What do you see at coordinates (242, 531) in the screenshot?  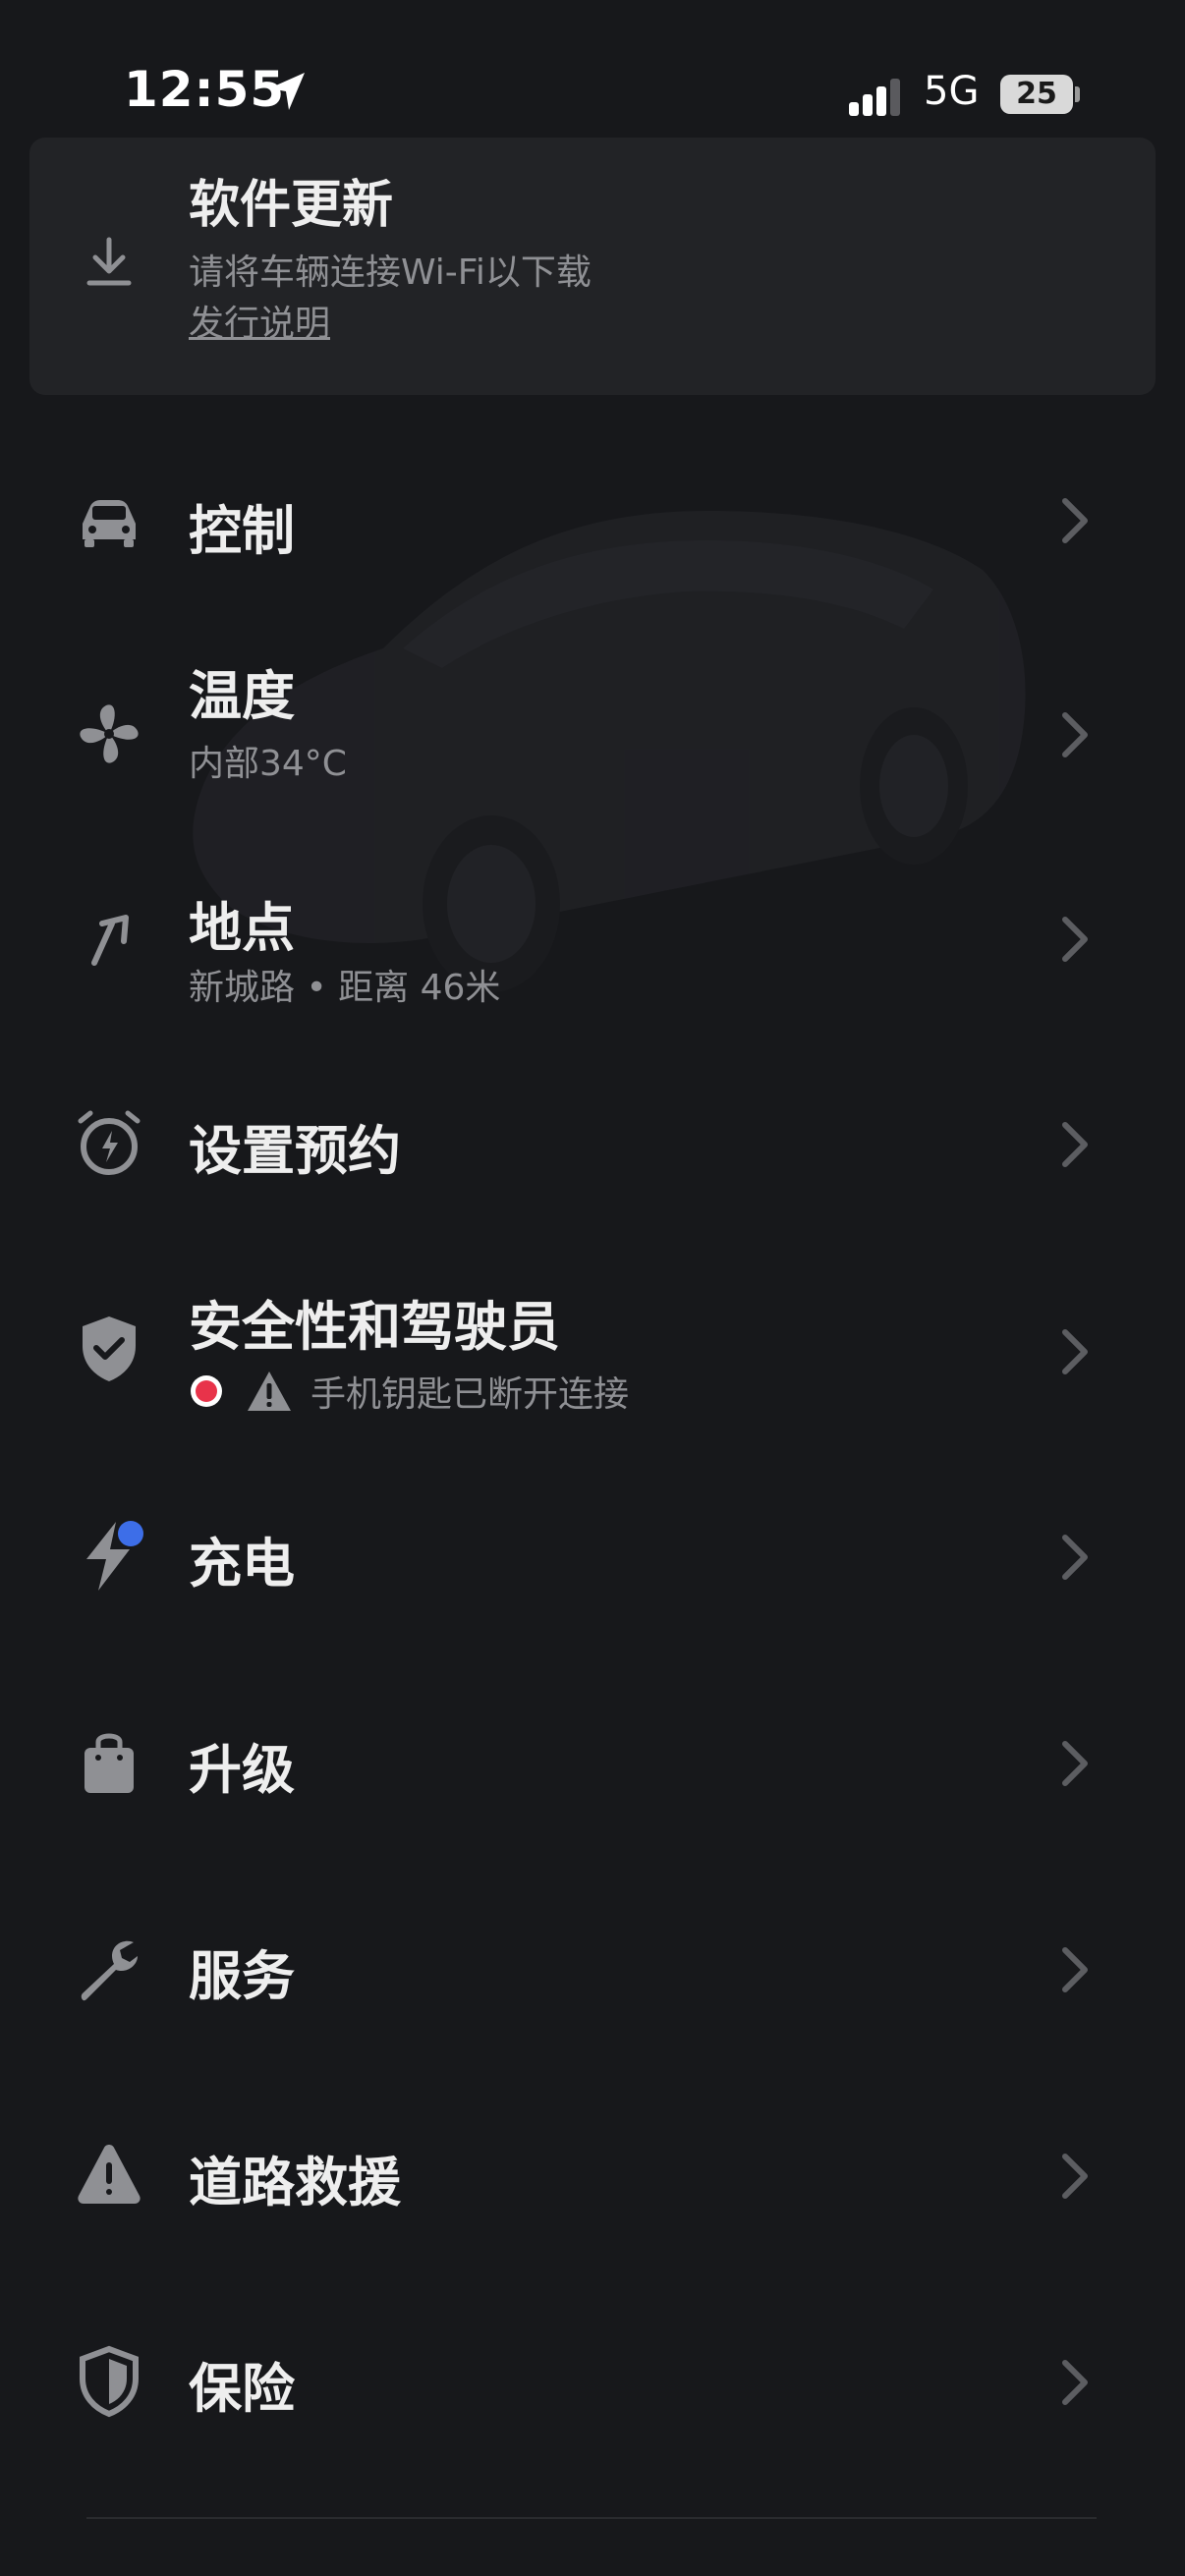 I see `menu-label-controls: 控制` at bounding box center [242, 531].